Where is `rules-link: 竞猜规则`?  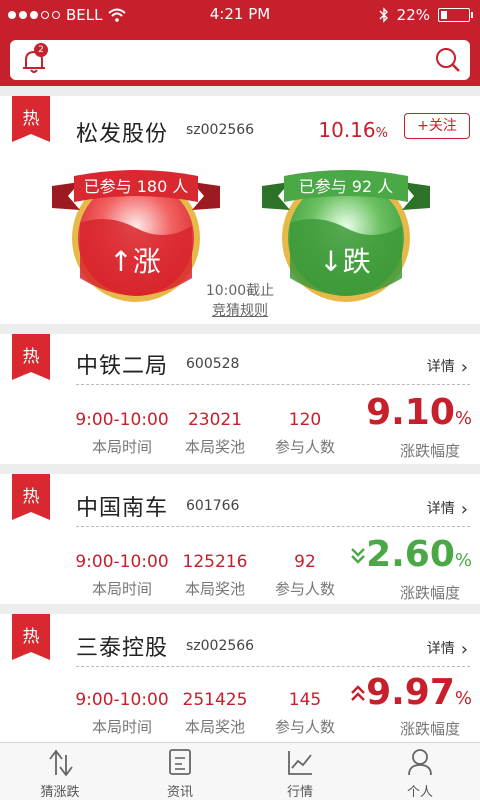 rules-link: 竞猜规则 is located at coordinates (240, 310).